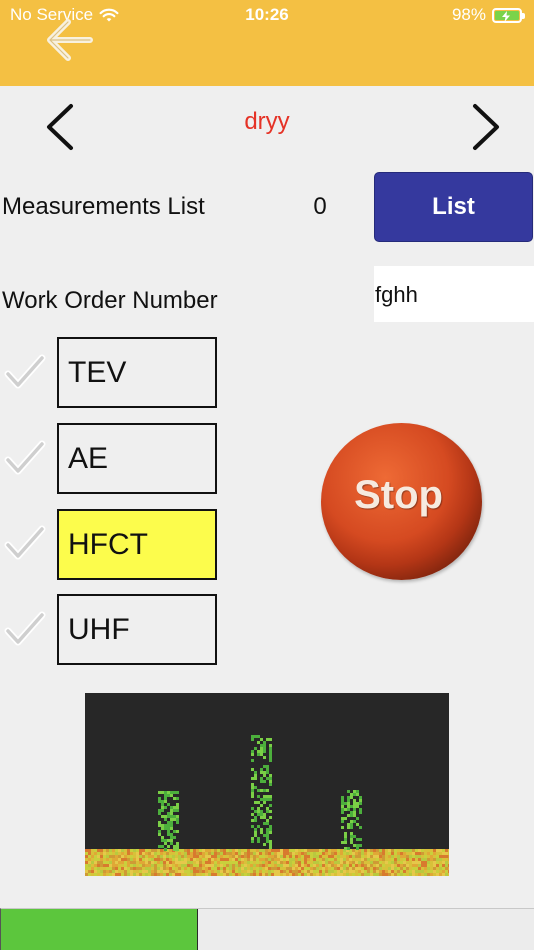  I want to click on list-button: List, so click(453, 207).